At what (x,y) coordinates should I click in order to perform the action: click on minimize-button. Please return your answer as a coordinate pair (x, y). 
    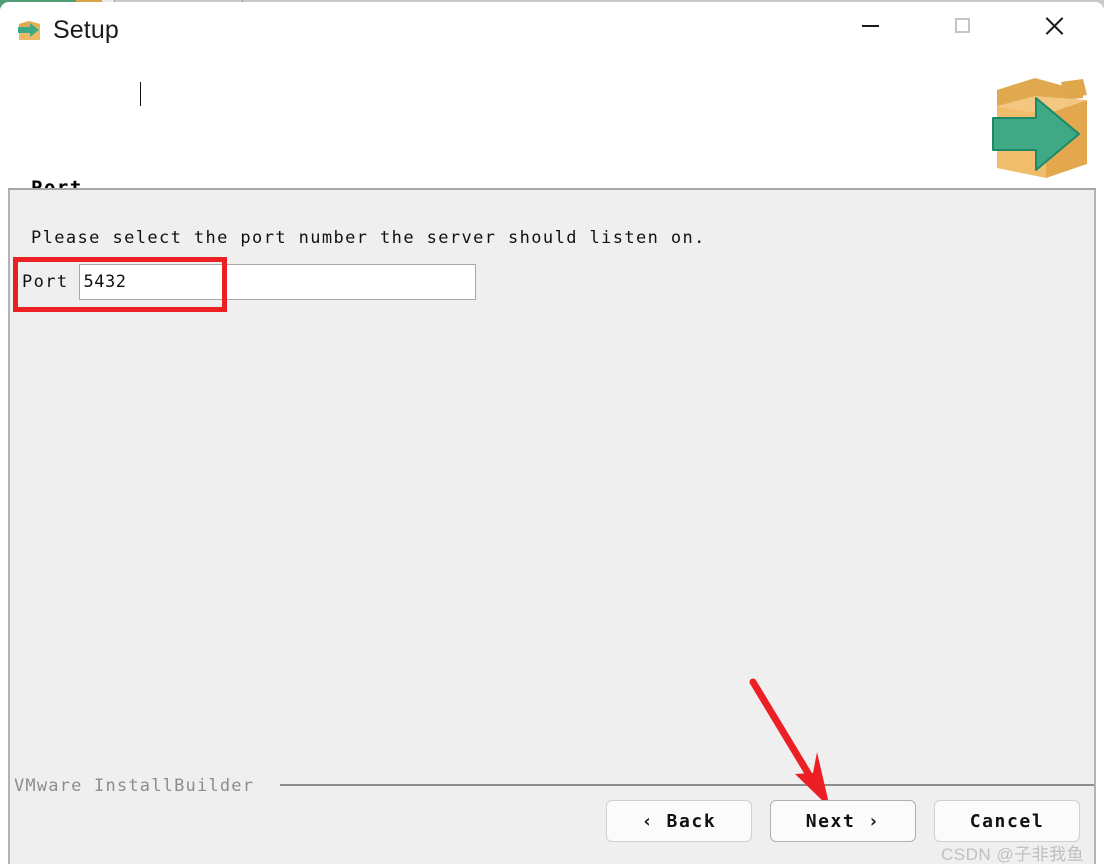
    Looking at the image, I should click on (870, 25).